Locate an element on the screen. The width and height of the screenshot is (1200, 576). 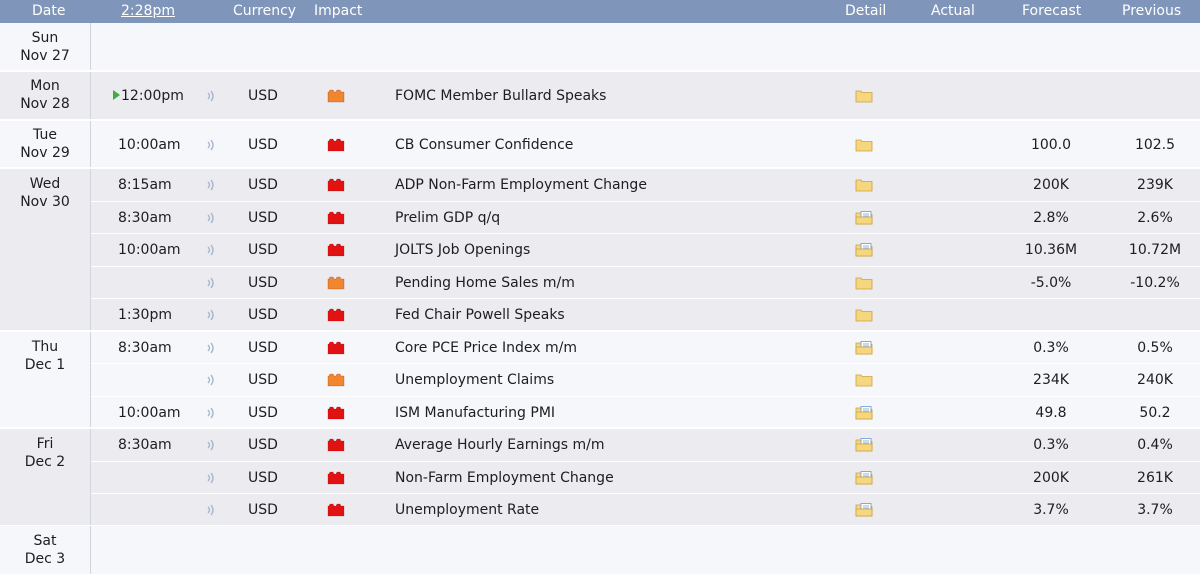
event-title: CB Consumer Confidence is located at coordinates (484, 145).